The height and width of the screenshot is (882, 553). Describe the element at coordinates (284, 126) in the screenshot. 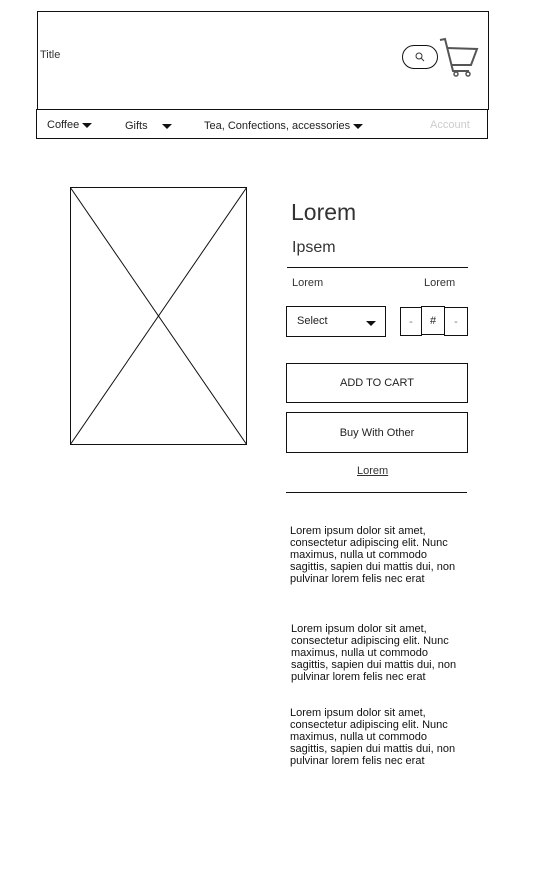

I see `nav-tea: Tea, Confections, accessories` at that location.